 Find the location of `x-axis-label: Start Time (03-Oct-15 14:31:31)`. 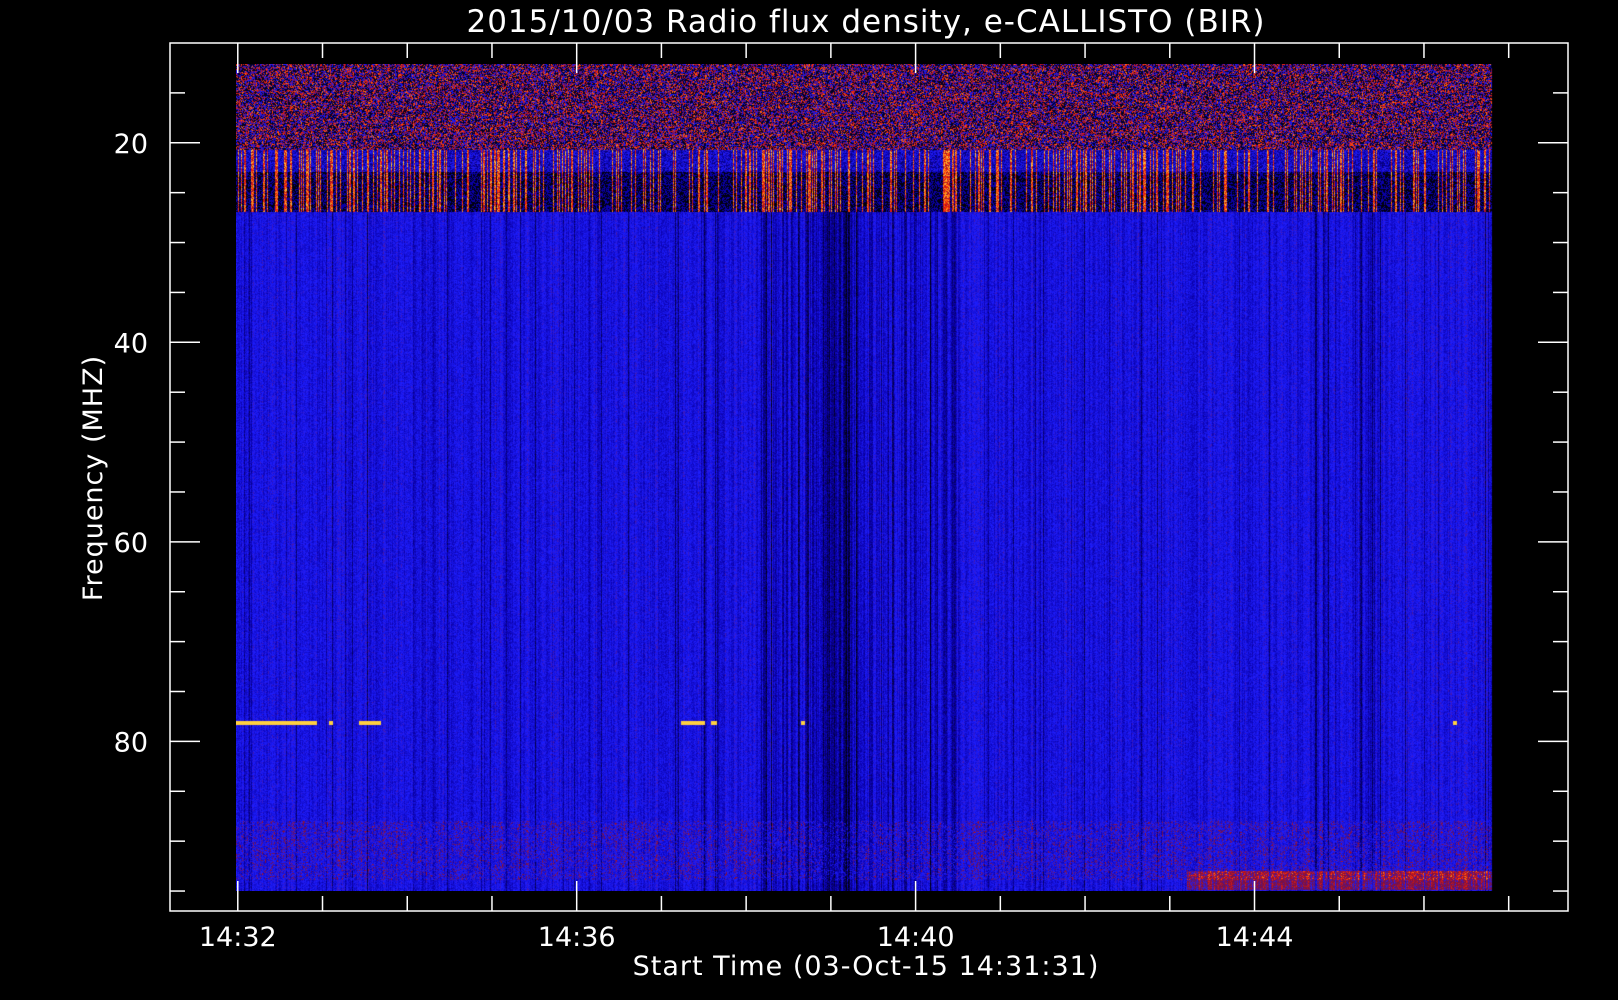

x-axis-label: Start Time (03-Oct-15 14:31:31) is located at coordinates (866, 966).